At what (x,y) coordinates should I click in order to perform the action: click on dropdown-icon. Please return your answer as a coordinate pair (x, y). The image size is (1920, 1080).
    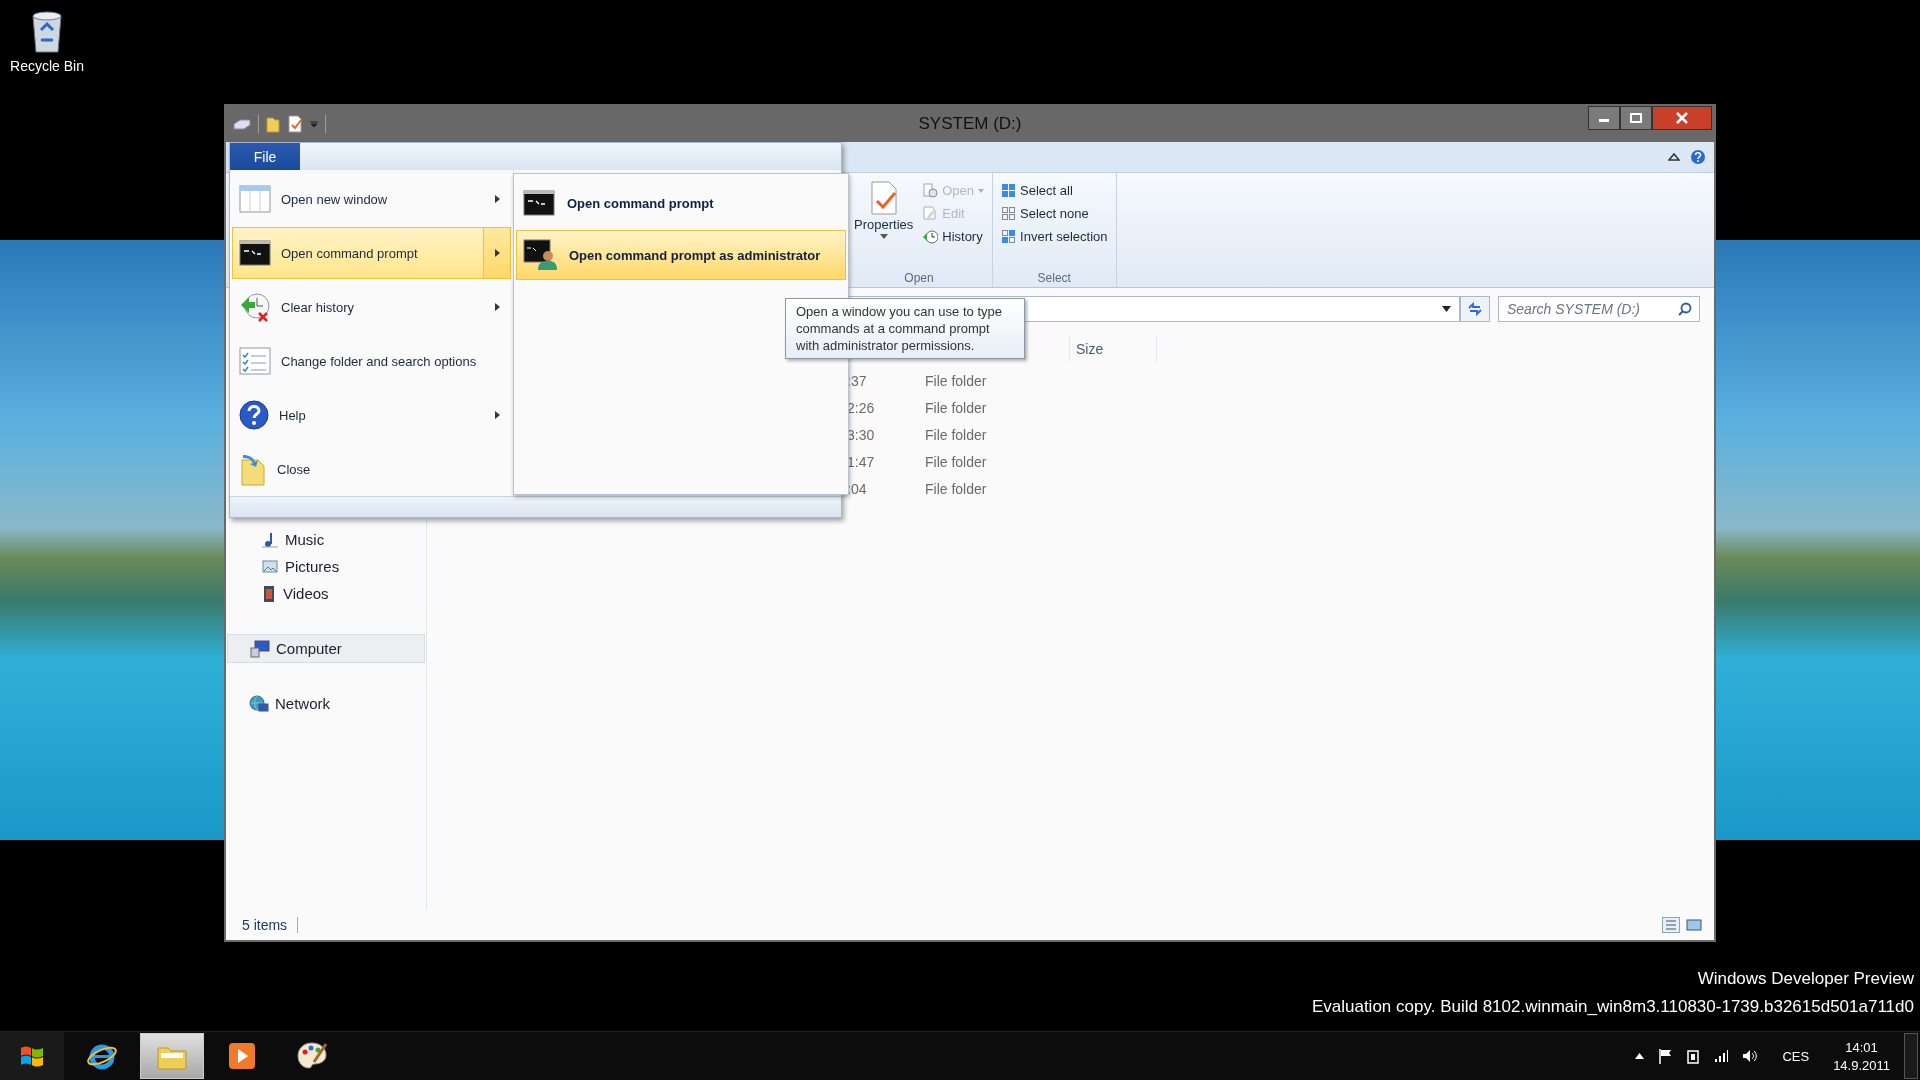
    Looking at the image, I should click on (1446, 309).